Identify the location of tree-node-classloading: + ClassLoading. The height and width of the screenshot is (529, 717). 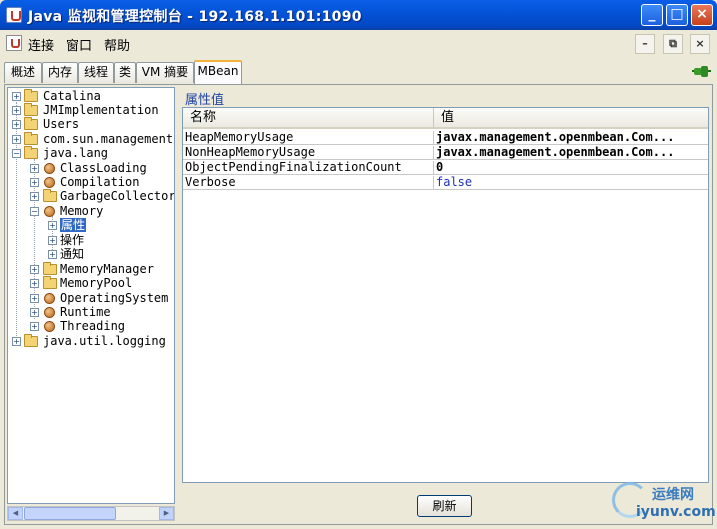
(91, 168).